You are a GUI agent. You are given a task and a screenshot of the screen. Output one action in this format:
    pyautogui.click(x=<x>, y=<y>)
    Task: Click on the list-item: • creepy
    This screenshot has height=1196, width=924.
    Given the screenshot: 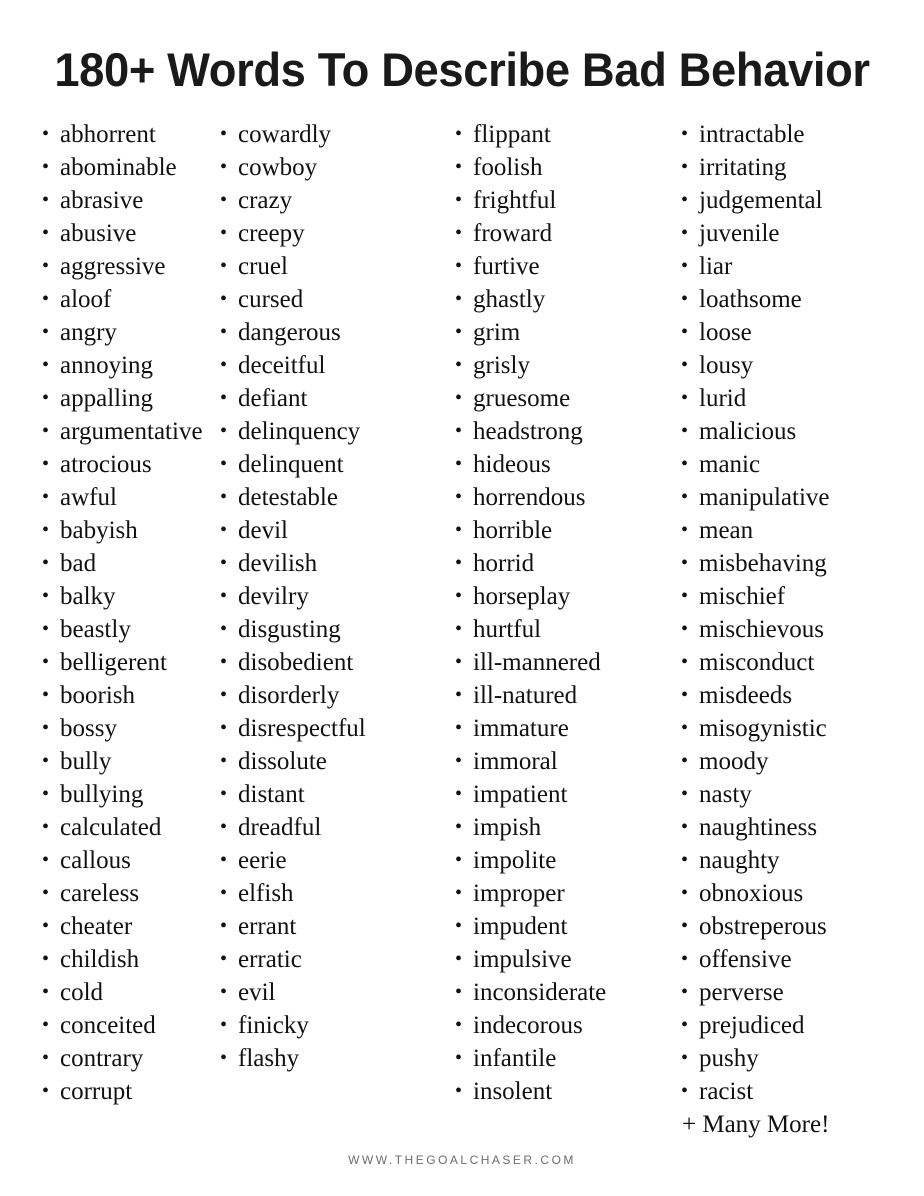 What is the action you would take?
    pyautogui.click(x=328, y=233)
    